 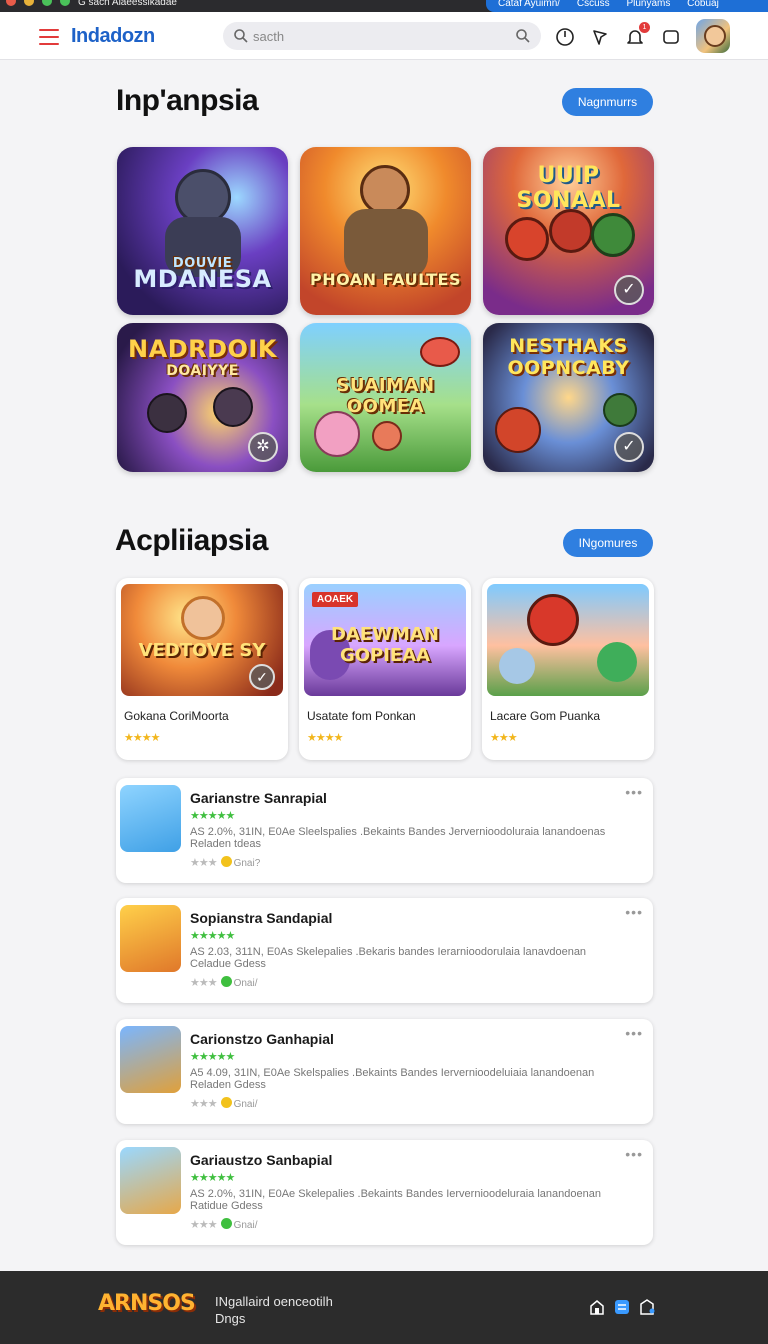 I want to click on rating-label: Gnai?, so click(x=247, y=863).